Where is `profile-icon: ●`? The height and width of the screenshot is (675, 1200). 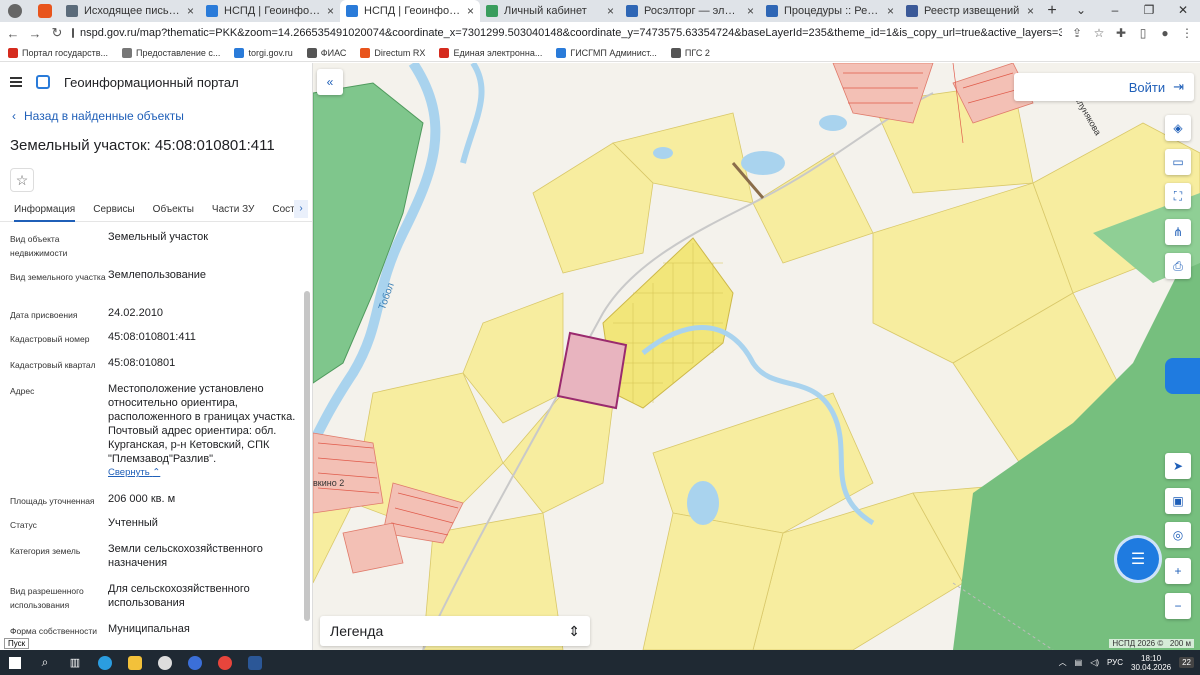
profile-icon: ● is located at coordinates (1165, 33).